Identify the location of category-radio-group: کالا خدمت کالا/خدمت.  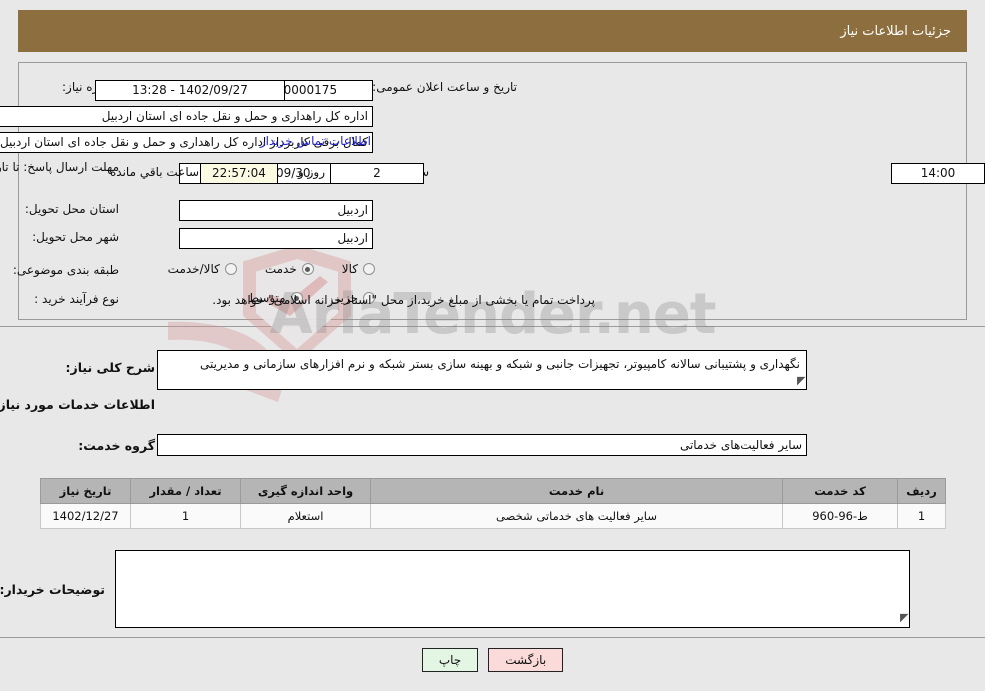
(271, 269).